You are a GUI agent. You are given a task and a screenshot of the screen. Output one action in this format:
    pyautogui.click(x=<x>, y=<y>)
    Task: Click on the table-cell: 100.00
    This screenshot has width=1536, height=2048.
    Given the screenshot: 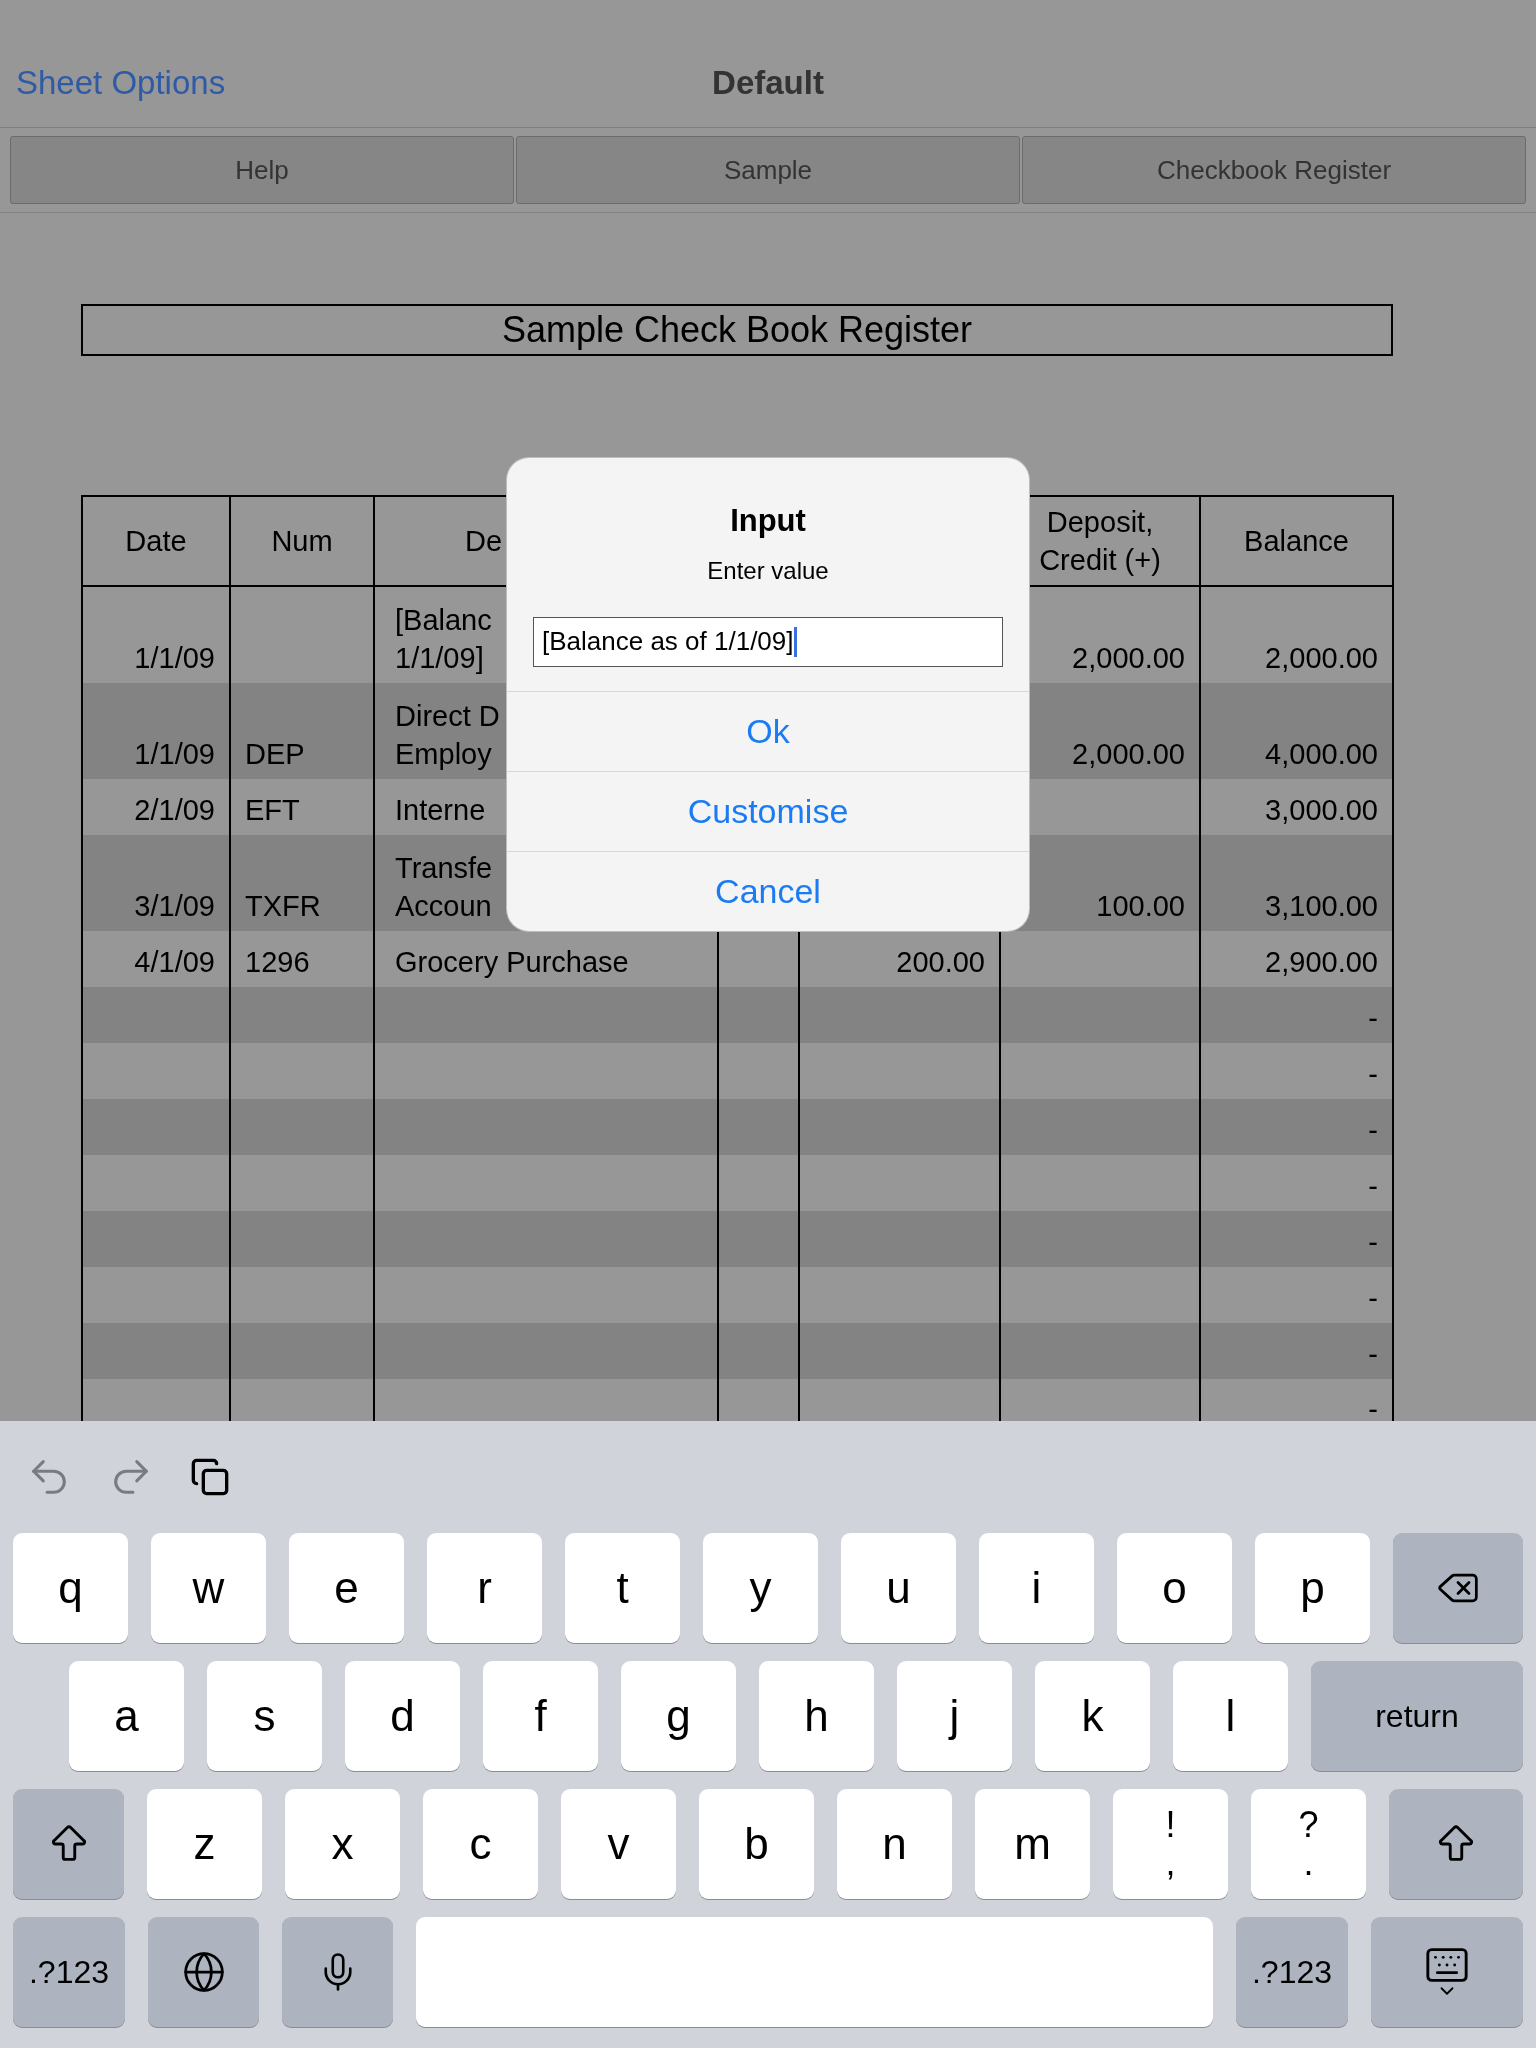 What is the action you would take?
    pyautogui.click(x=1140, y=906)
    